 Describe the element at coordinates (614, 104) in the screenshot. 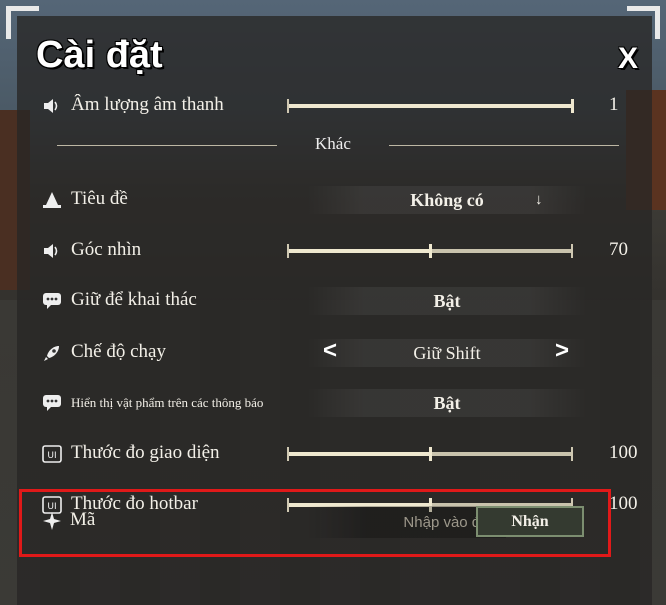

I see `volume-value: 1` at that location.